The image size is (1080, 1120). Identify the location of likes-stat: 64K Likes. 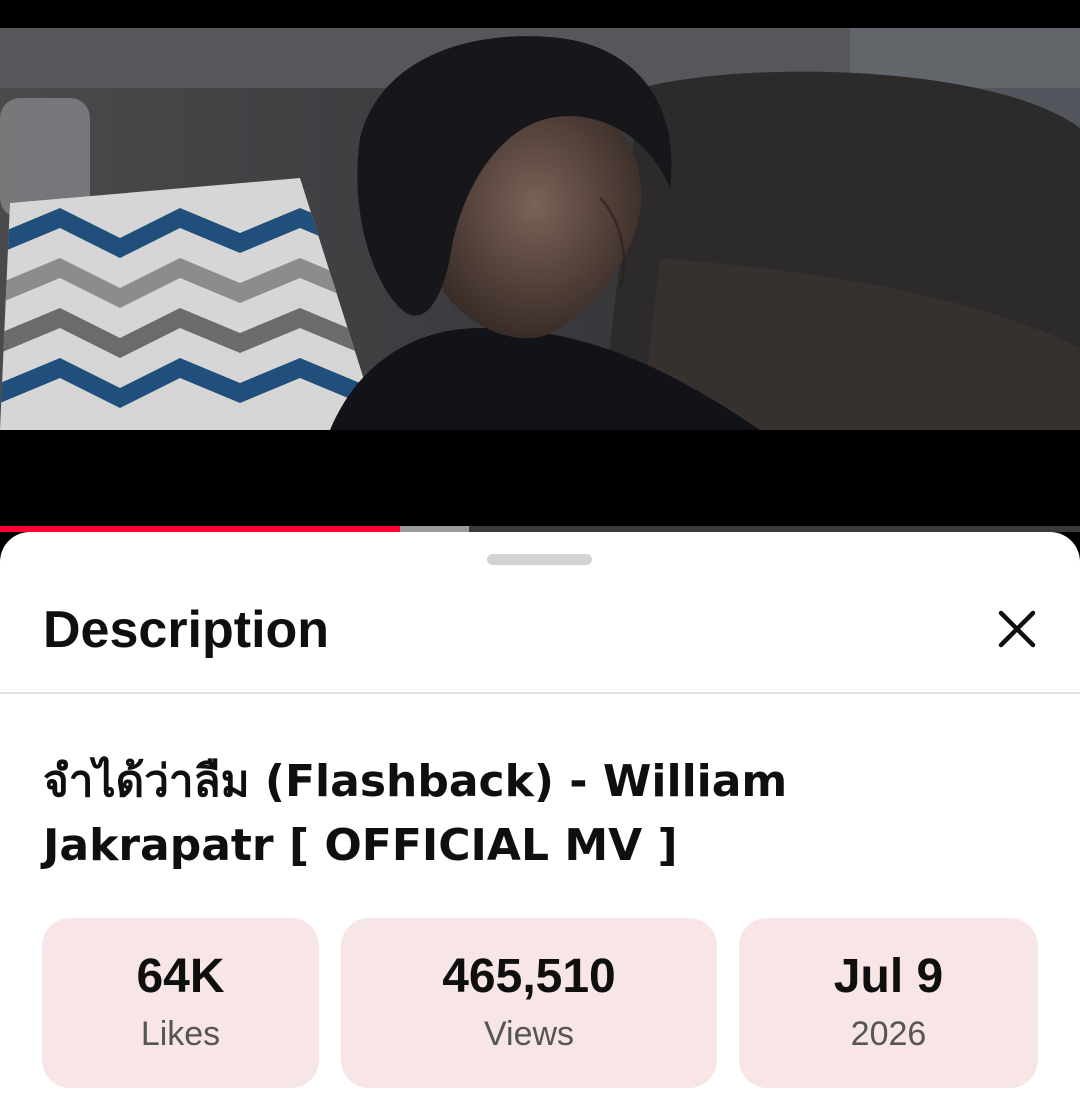
(180, 1003).